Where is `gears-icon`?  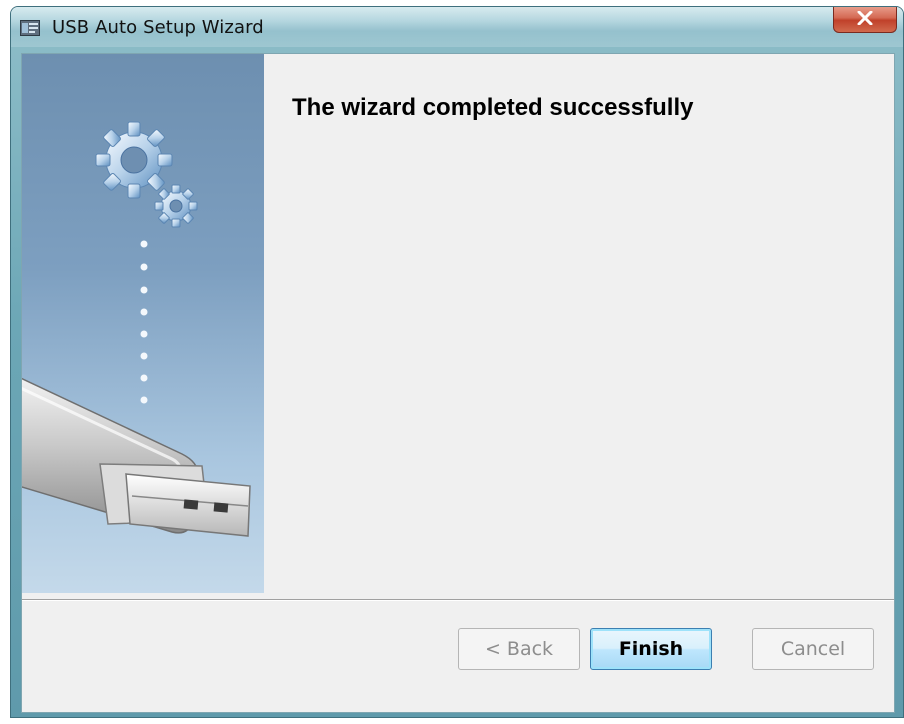 gears-icon is located at coordinates (146, 174).